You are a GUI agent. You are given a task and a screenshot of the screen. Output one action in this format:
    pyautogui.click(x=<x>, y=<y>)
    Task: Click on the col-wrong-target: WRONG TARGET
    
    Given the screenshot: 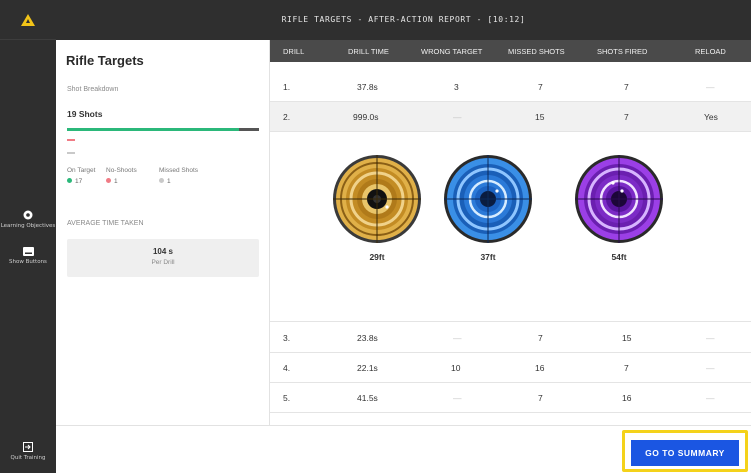 What is the action you would take?
    pyautogui.click(x=452, y=51)
    